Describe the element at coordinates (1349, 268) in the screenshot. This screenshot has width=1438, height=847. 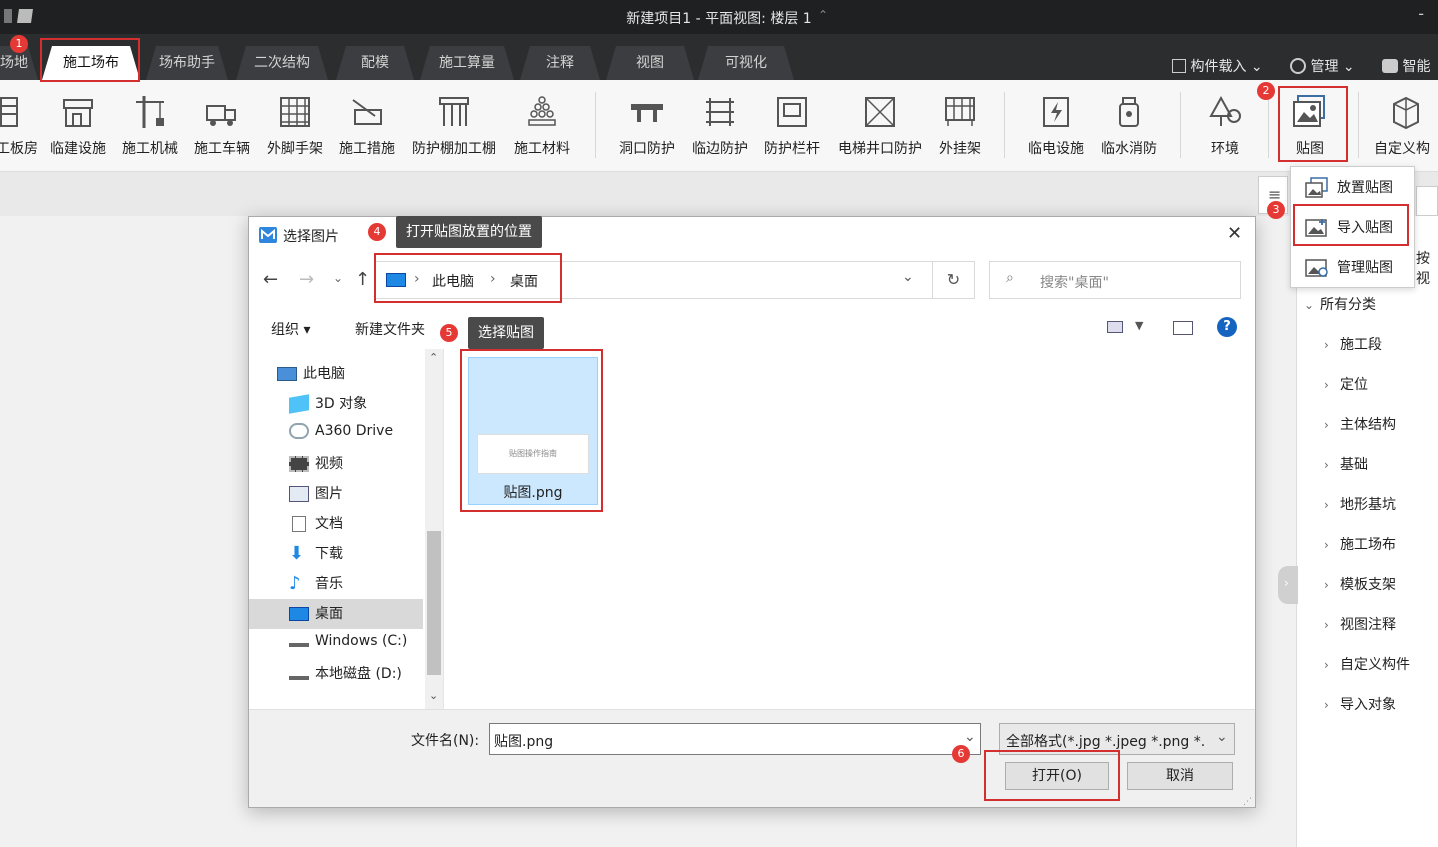
I see `menu-item-manage-decal: 管理贴图` at that location.